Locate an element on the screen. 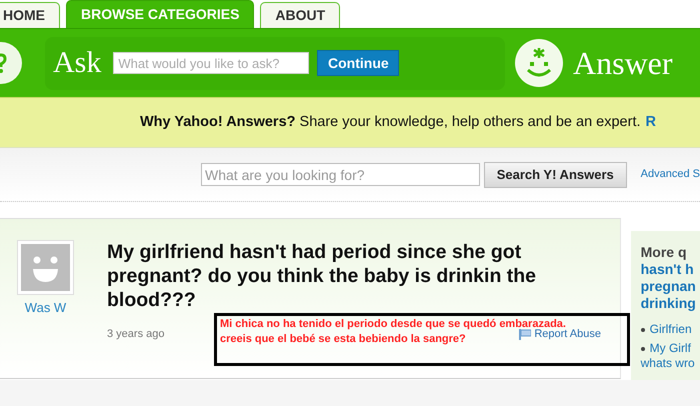 This screenshot has height=406, width=700. promo-text: Why Yahoo! Answers? Share your knowledge, help others and be an expert. is located at coordinates (390, 122).